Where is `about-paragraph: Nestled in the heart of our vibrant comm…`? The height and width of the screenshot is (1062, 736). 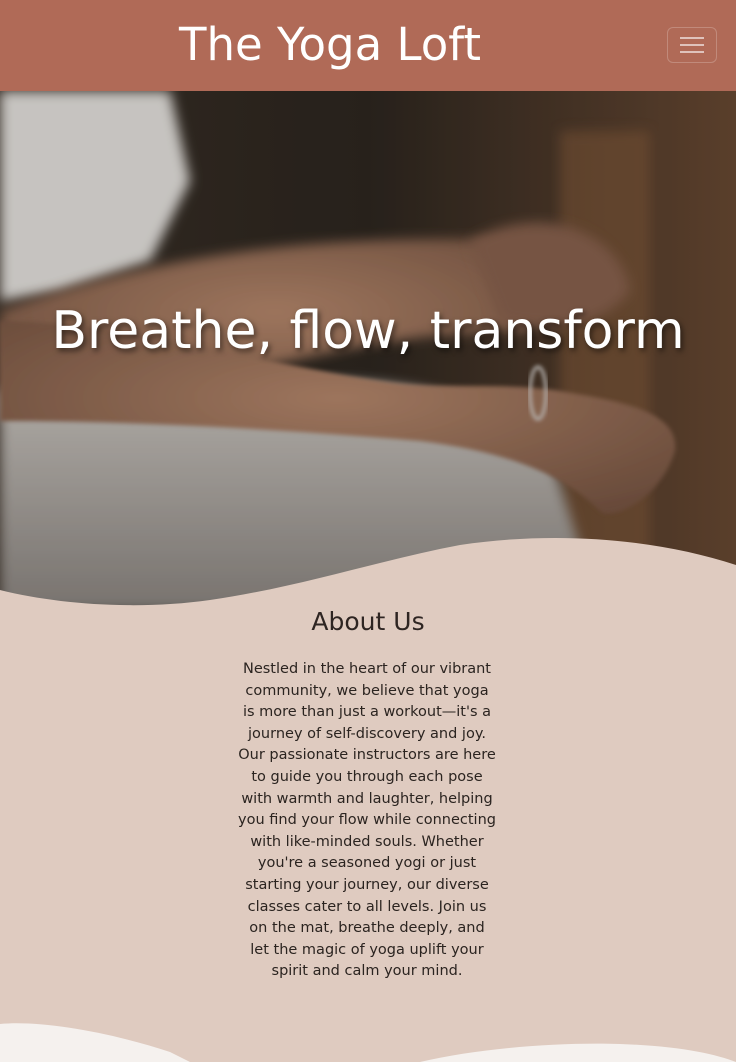 about-paragraph: Nestled in the heart of our vibrant comm… is located at coordinates (367, 820).